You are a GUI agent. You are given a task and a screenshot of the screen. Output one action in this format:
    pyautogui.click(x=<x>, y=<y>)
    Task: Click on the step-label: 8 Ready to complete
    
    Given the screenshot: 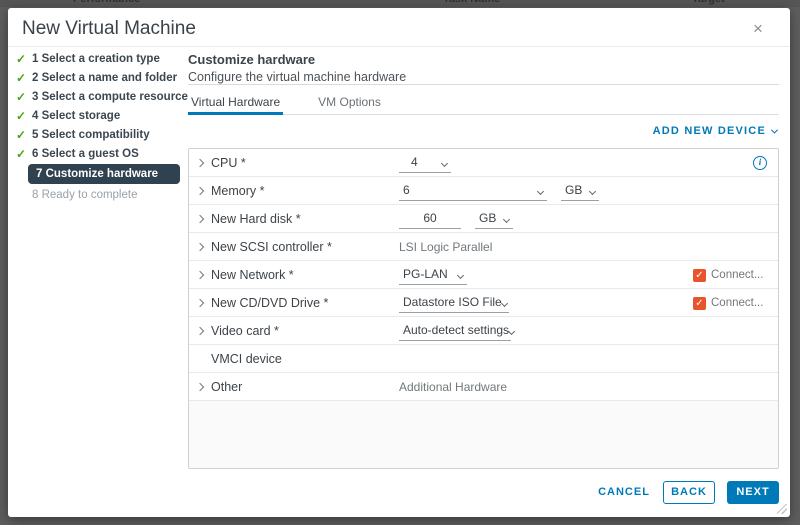 What is the action you would take?
    pyautogui.click(x=85, y=194)
    